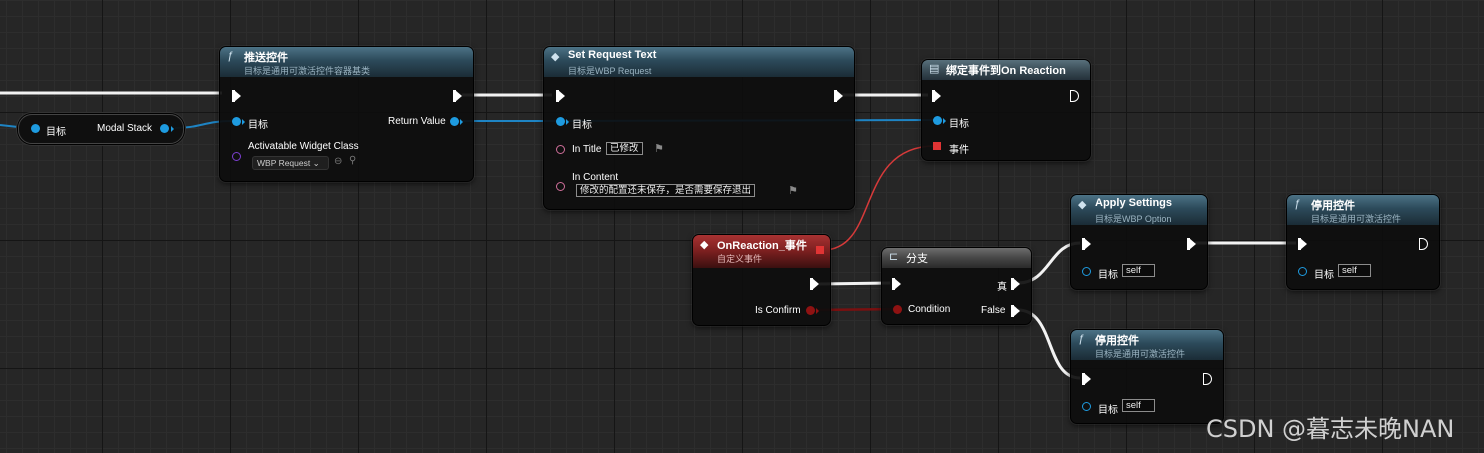 This screenshot has width=1484, height=453. Describe the element at coordinates (810, 310) in the screenshot. I see `is-confirm-output-pin` at that location.